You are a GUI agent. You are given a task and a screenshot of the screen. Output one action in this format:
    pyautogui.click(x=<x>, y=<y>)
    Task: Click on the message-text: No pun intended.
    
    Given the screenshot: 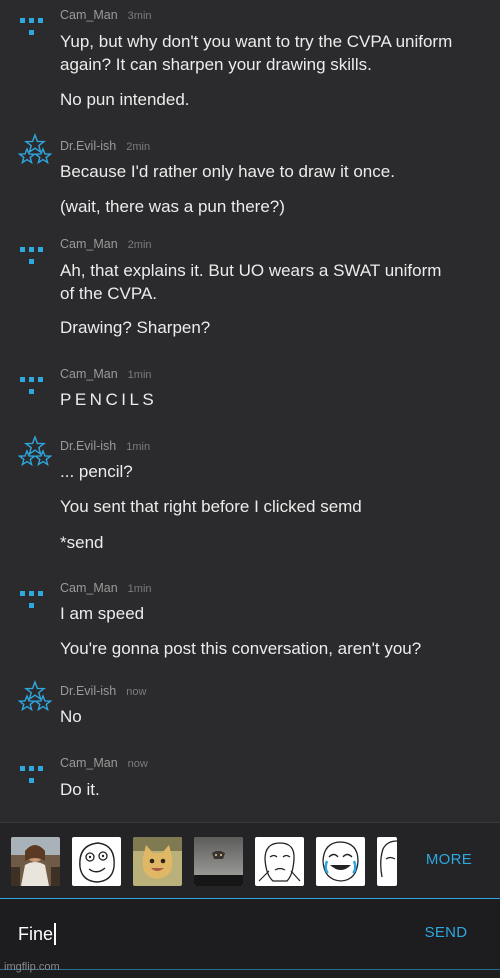 What is the action you would take?
    pyautogui.click(x=125, y=99)
    